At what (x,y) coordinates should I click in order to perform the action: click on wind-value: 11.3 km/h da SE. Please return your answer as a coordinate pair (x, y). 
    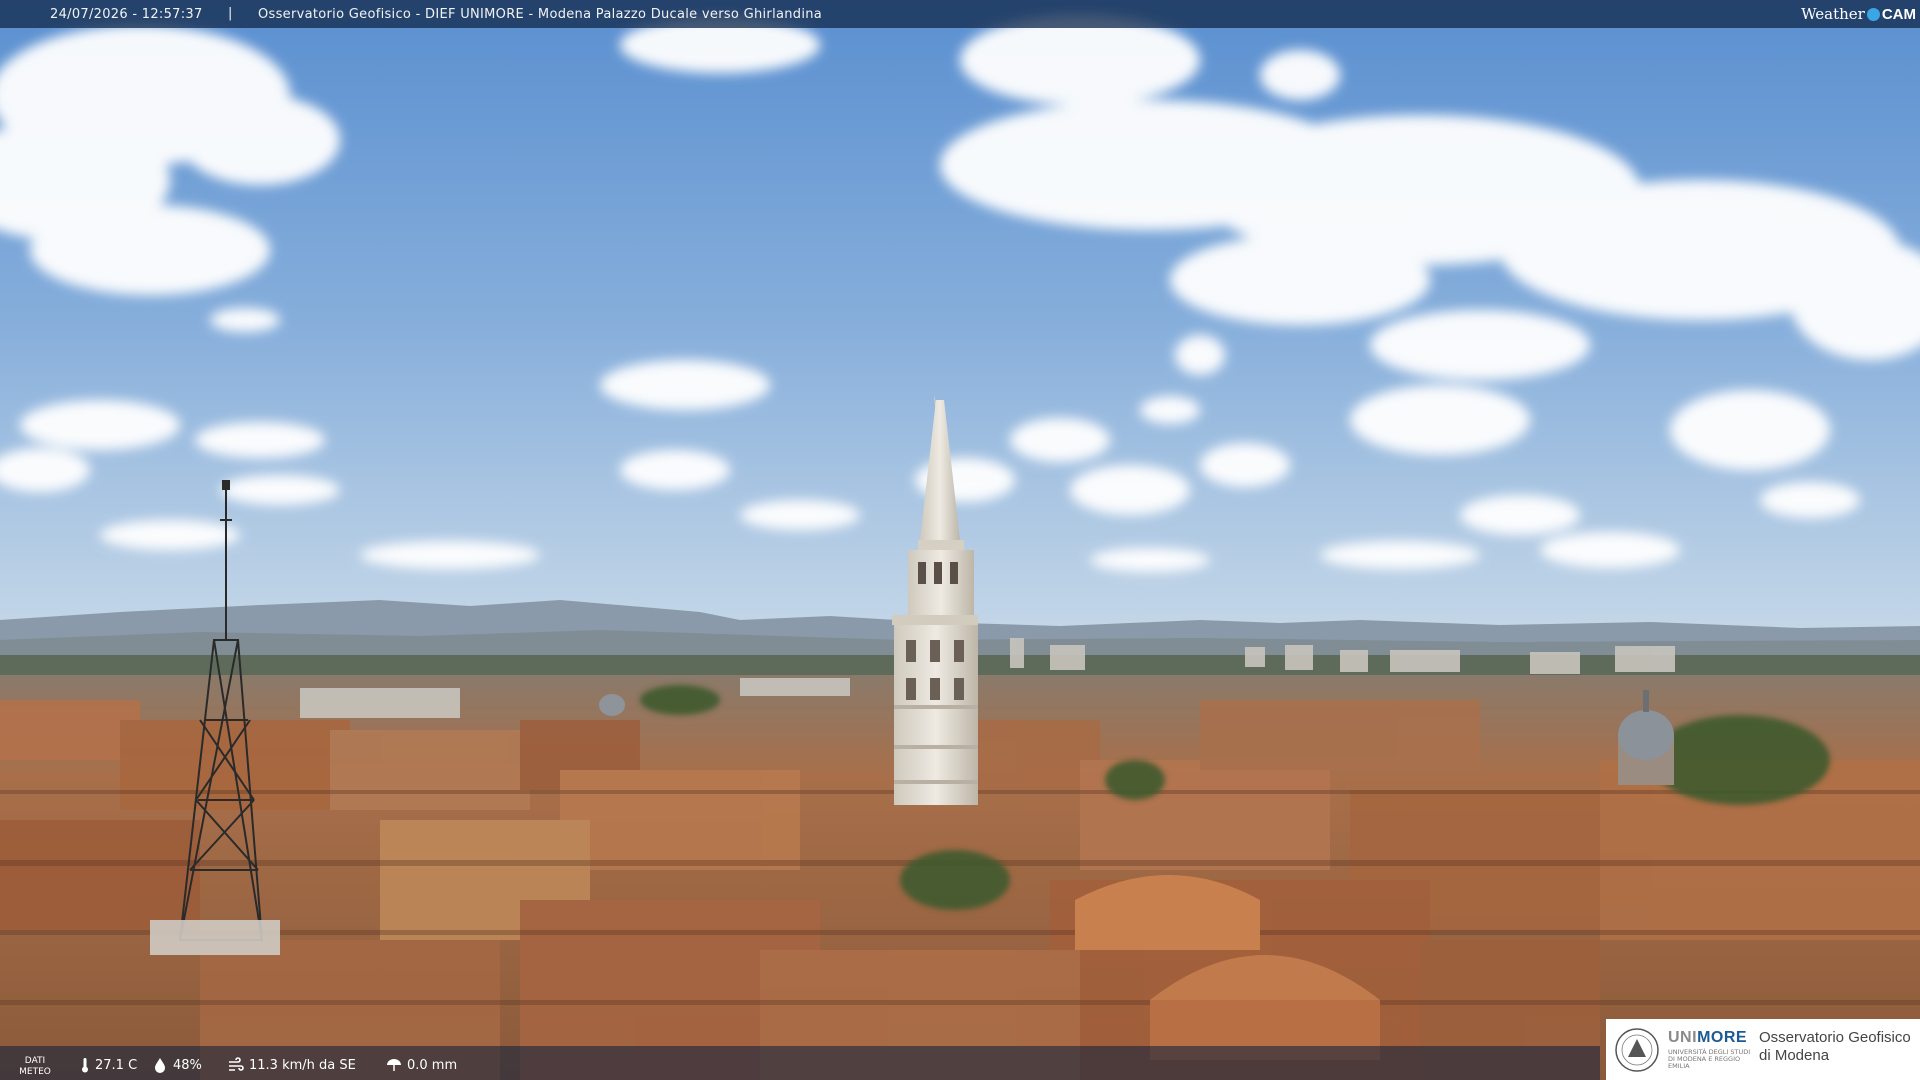
    Looking at the image, I should click on (302, 1065).